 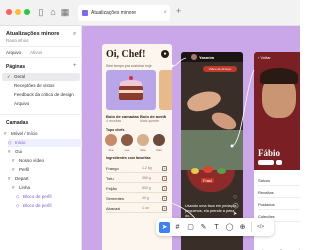 What do you see at coordinates (75, 66) in the screenshot?
I see `add-page-icon: +` at bounding box center [75, 66].